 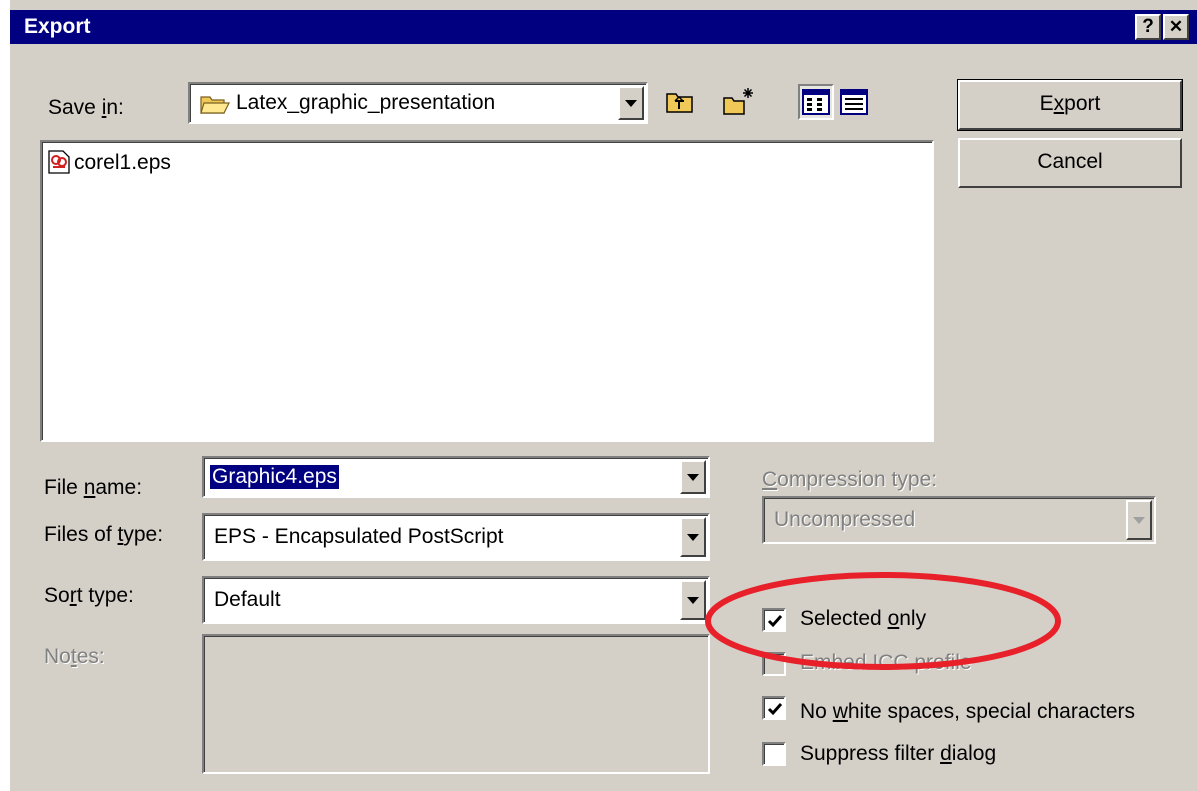 I want to click on list-view-button, so click(x=816, y=102).